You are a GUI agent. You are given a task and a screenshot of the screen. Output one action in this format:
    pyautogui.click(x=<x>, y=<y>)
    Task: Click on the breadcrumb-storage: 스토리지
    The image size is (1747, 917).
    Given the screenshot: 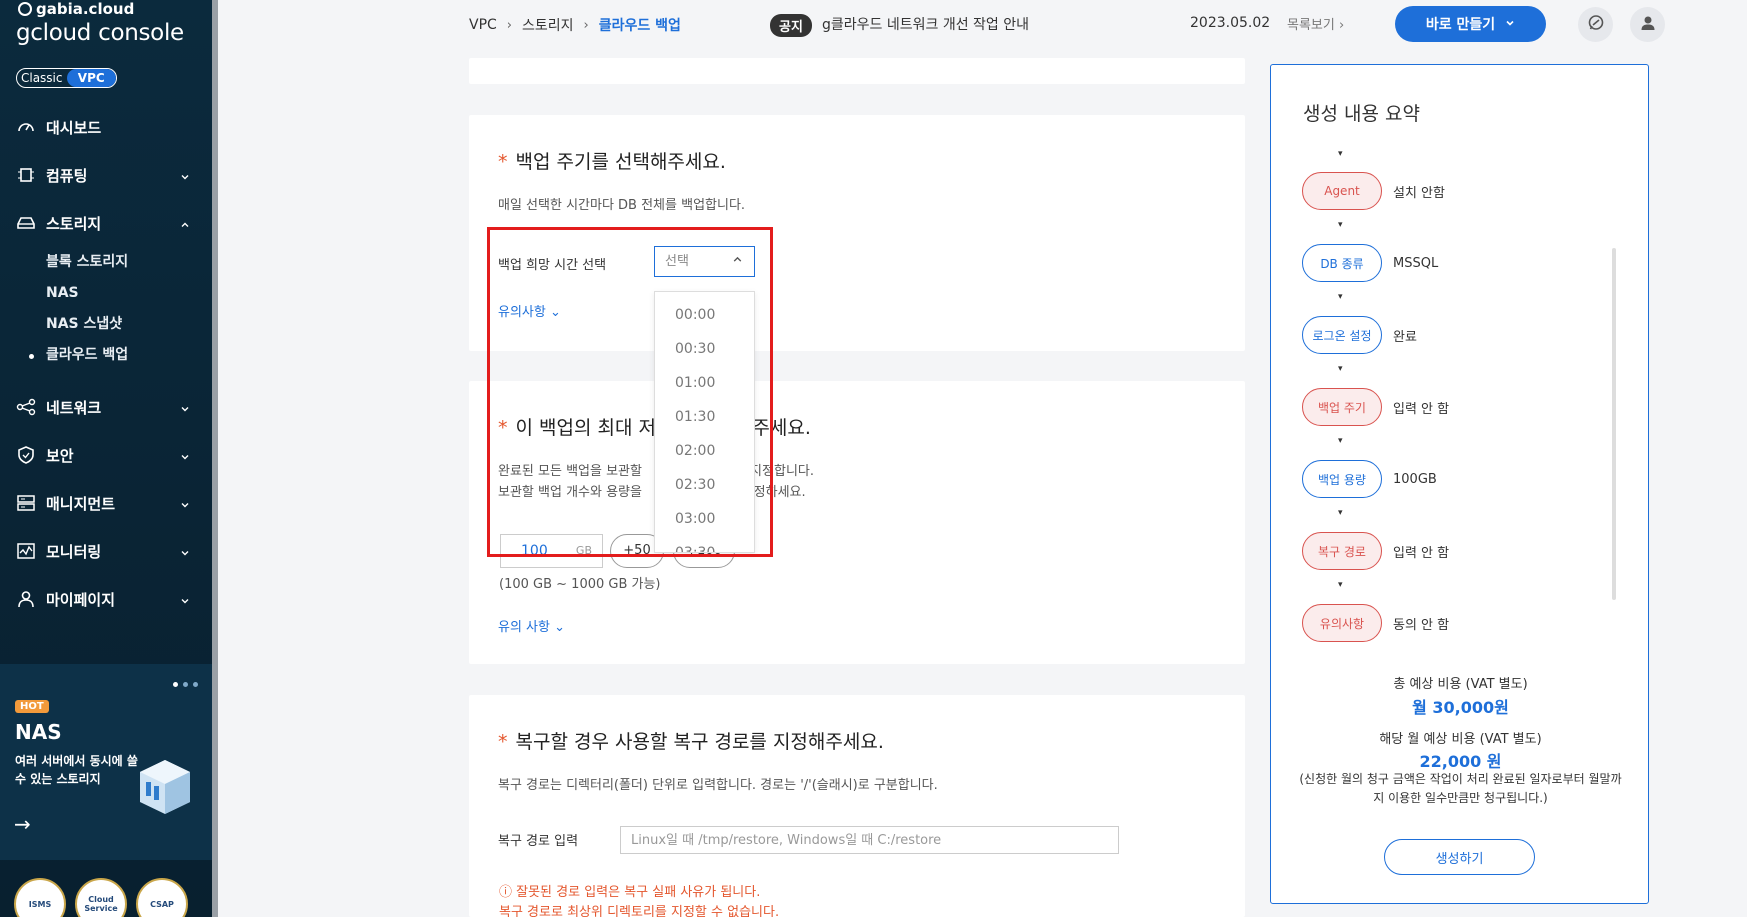 What is the action you would take?
    pyautogui.click(x=548, y=25)
    